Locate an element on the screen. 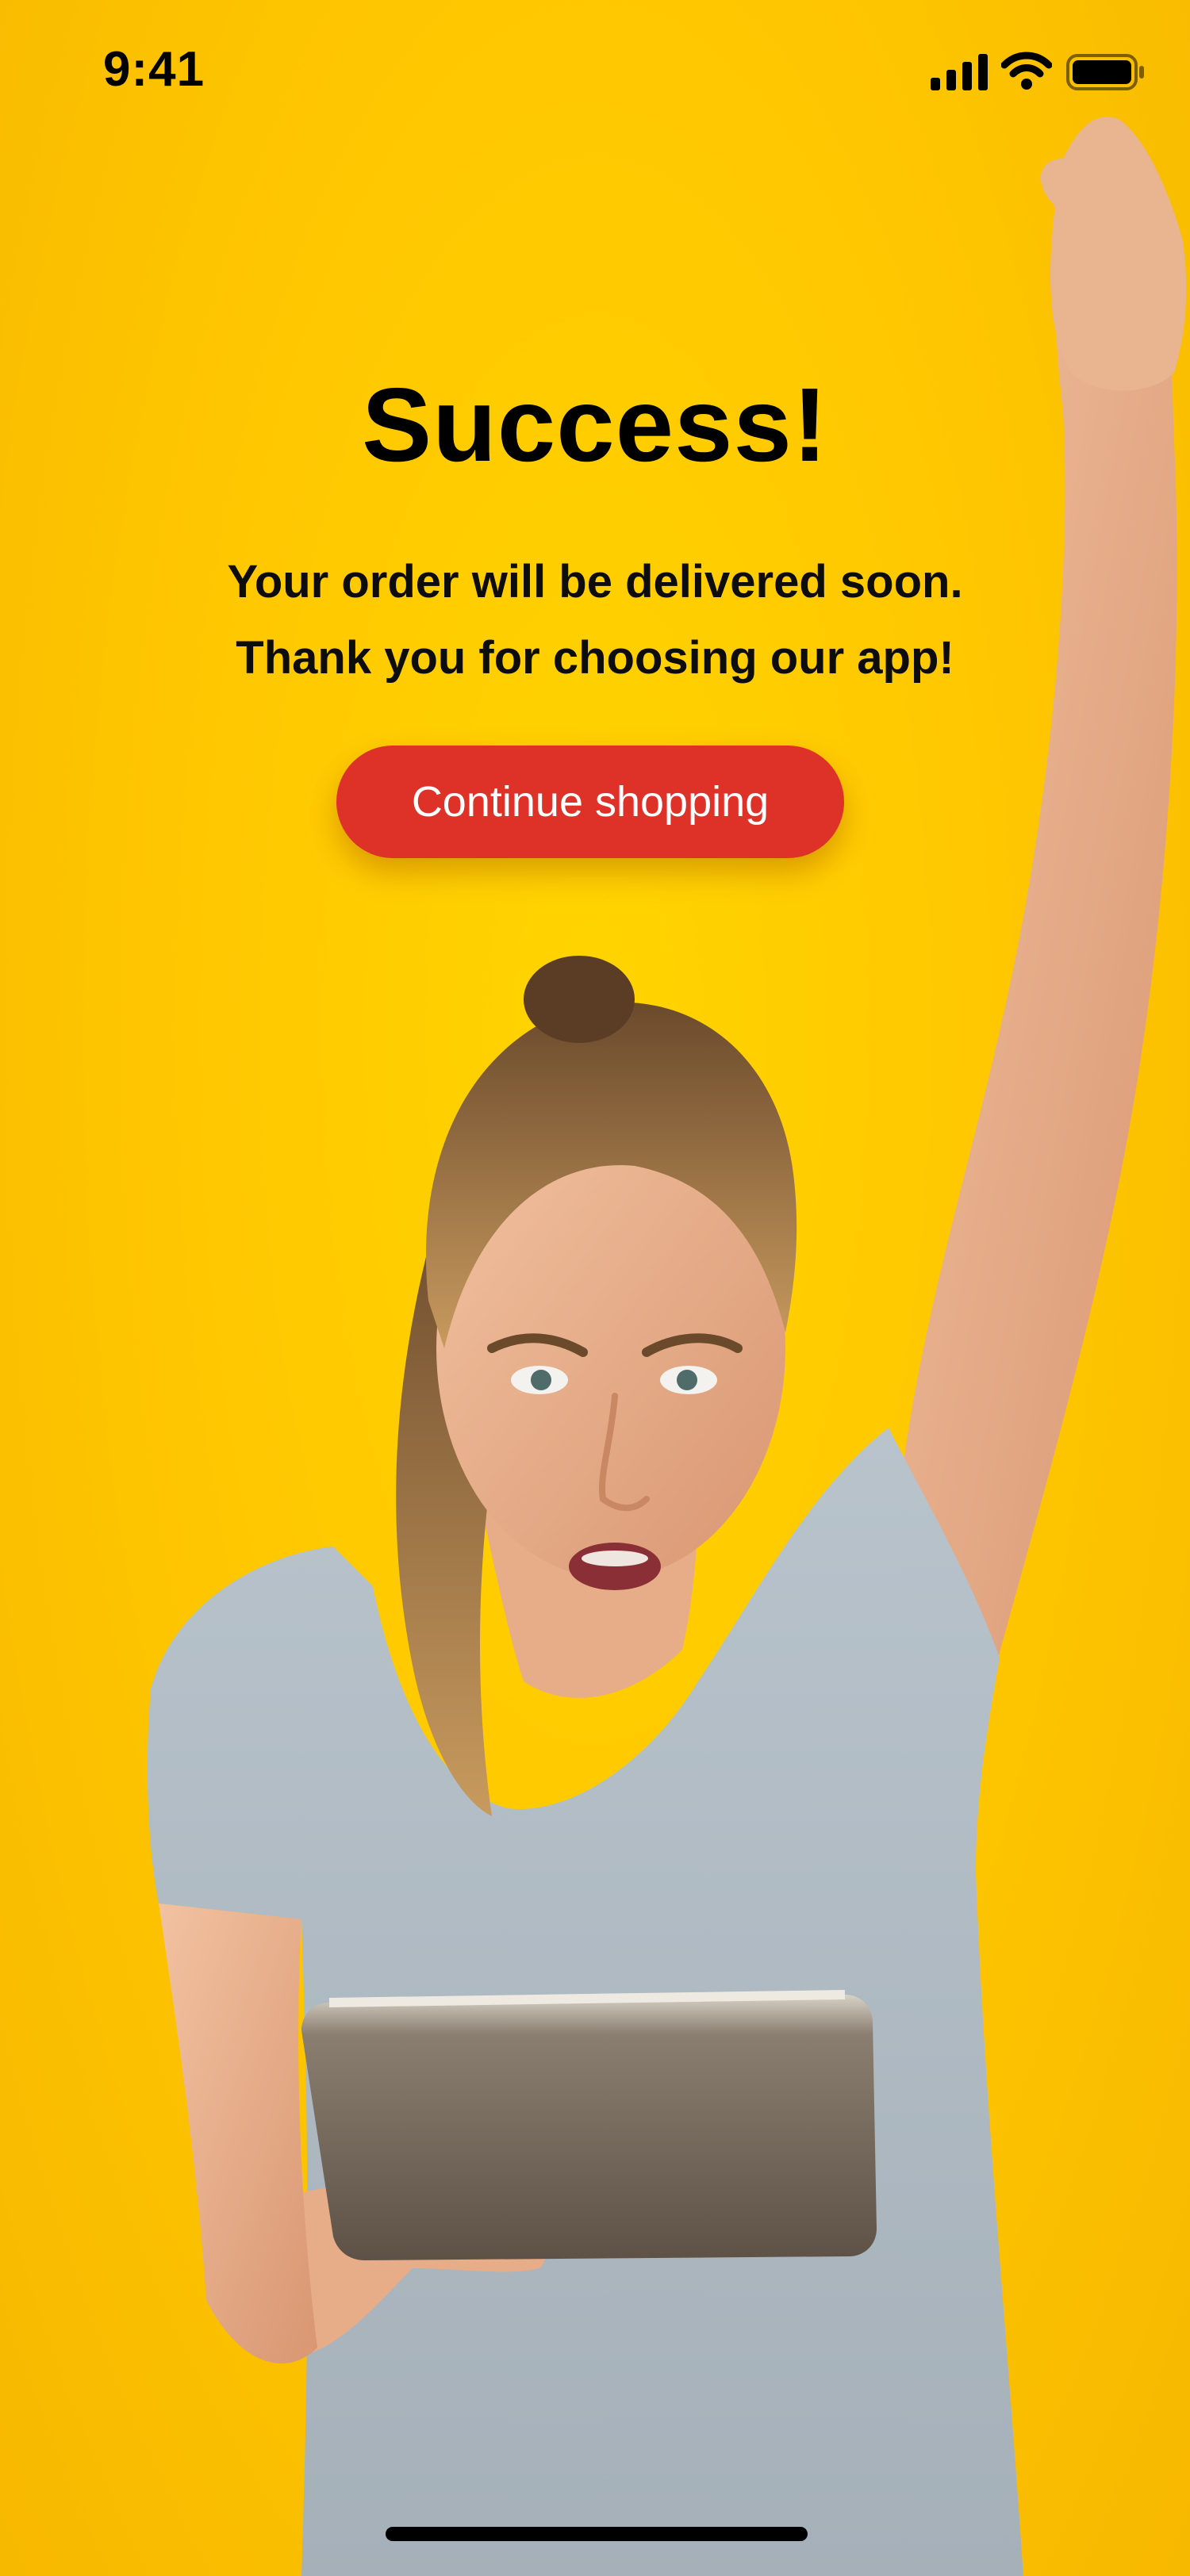 Image resolution: width=1190 pixels, height=2576 pixels. cellular-signal-icon is located at coordinates (959, 72).